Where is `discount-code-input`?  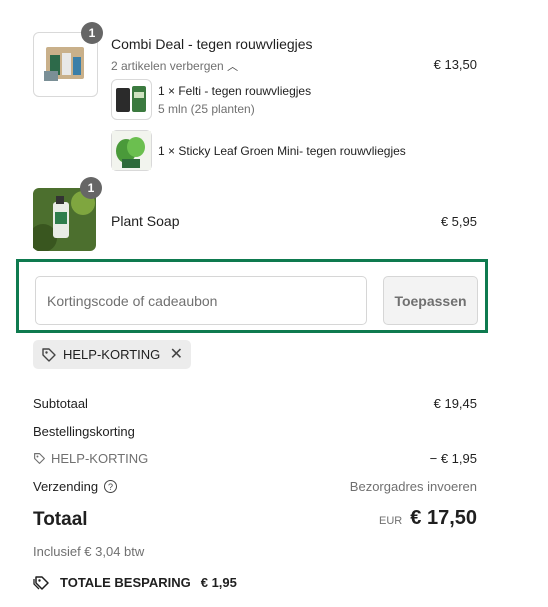 discount-code-input is located at coordinates (201, 300).